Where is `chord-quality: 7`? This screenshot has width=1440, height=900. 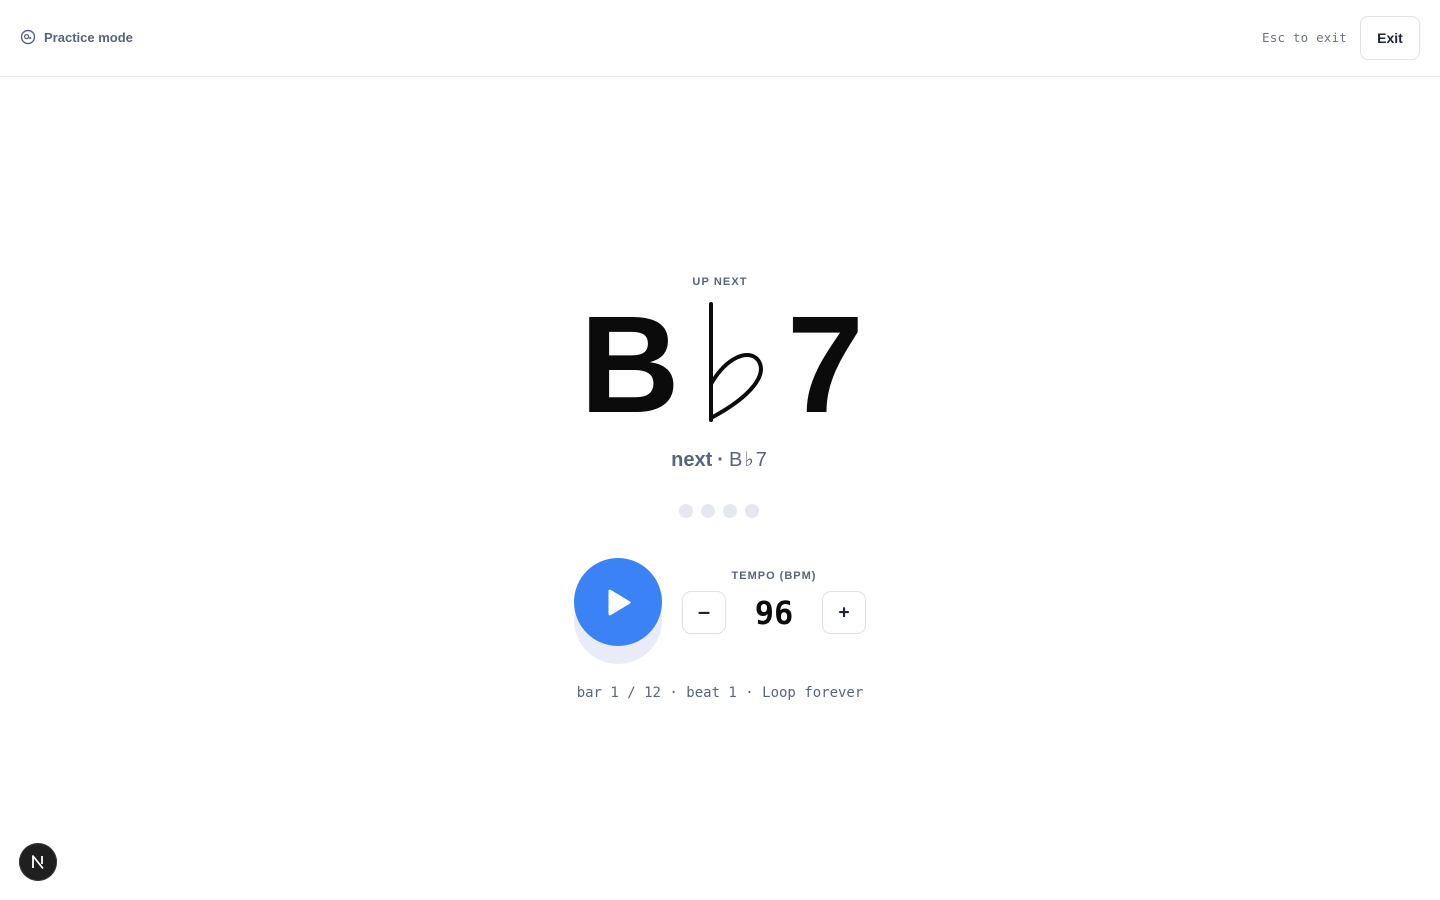
chord-quality: 7 is located at coordinates (825, 363).